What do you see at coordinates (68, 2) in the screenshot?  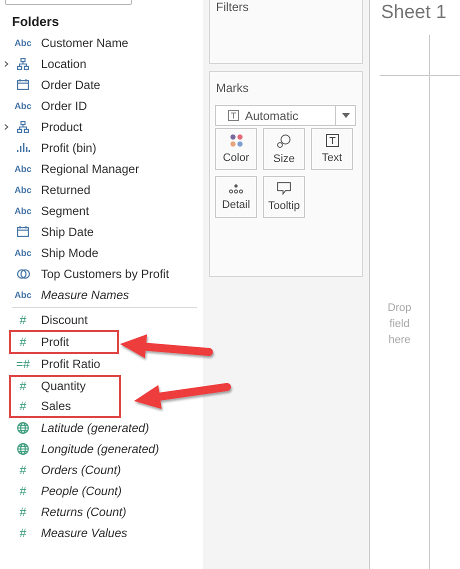 I see `search-field` at bounding box center [68, 2].